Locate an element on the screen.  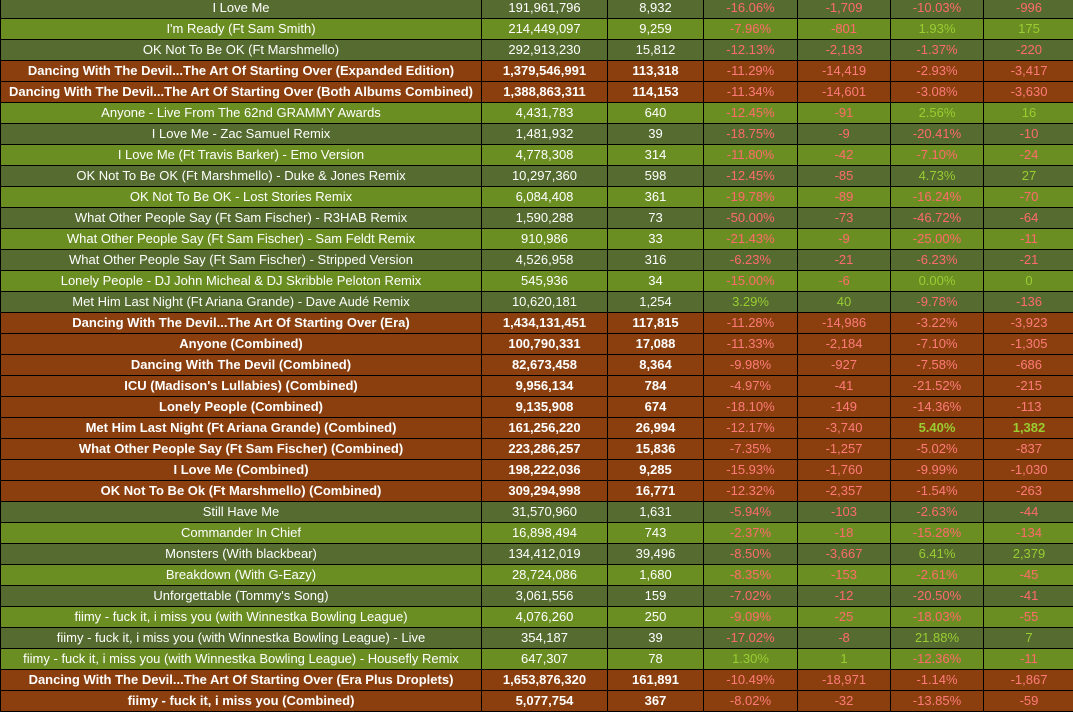
change-value-cell-2: 2,379 is located at coordinates (1028, 554).